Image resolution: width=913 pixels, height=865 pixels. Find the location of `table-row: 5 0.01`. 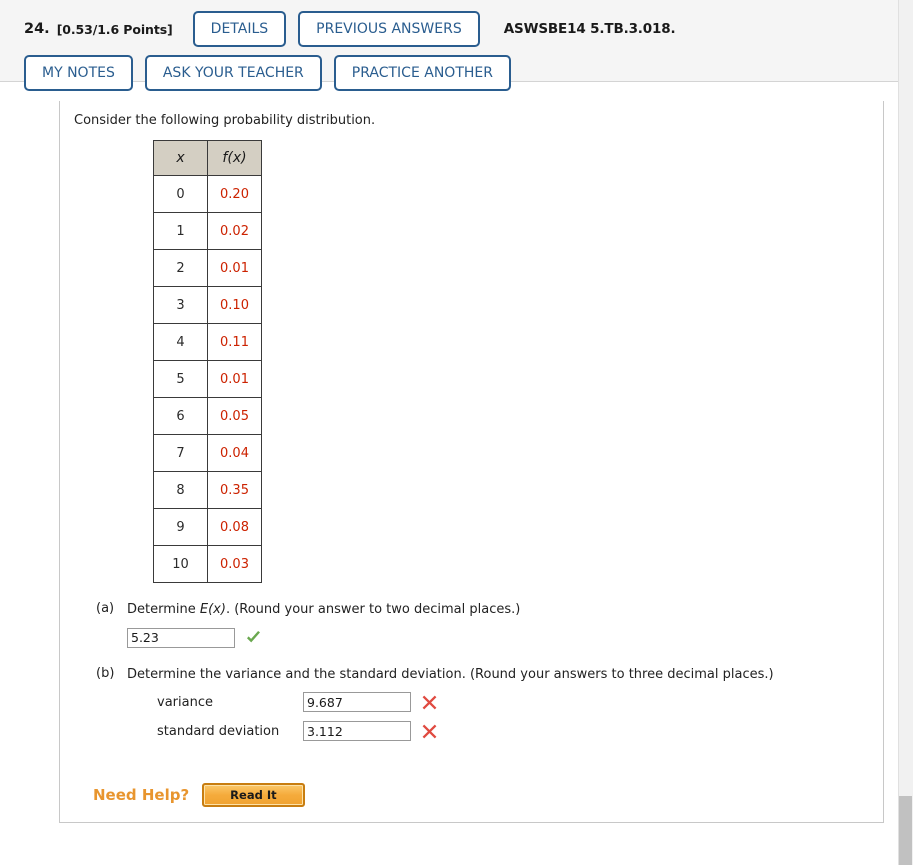

table-row: 5 0.01 is located at coordinates (207, 379).